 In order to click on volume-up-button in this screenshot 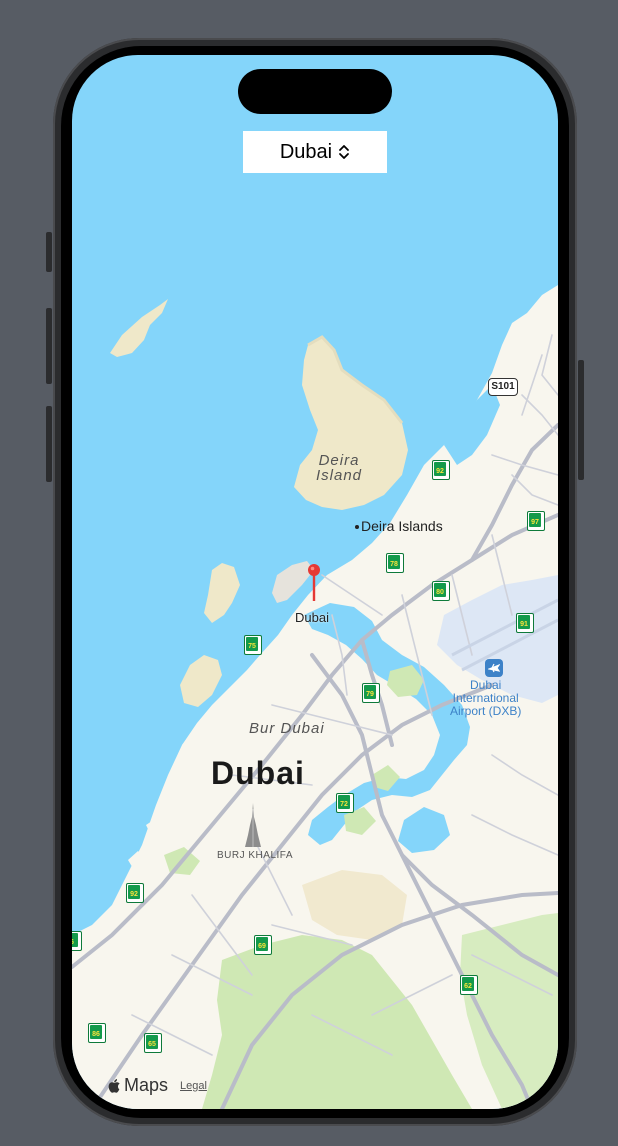, I will do `click(49, 346)`.